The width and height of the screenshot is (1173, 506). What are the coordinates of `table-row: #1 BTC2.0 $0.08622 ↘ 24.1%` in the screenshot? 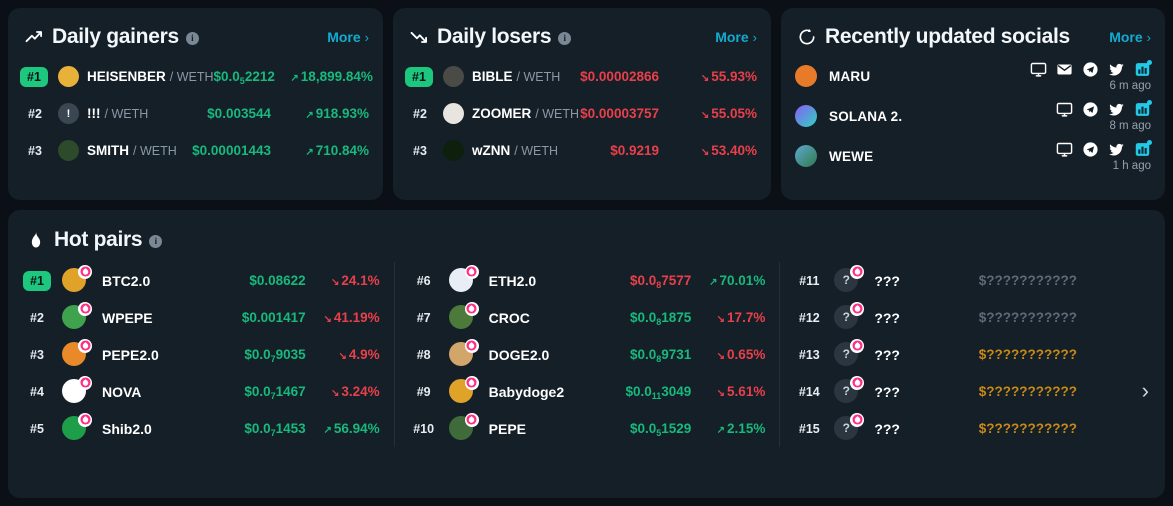 It's located at (200, 280).